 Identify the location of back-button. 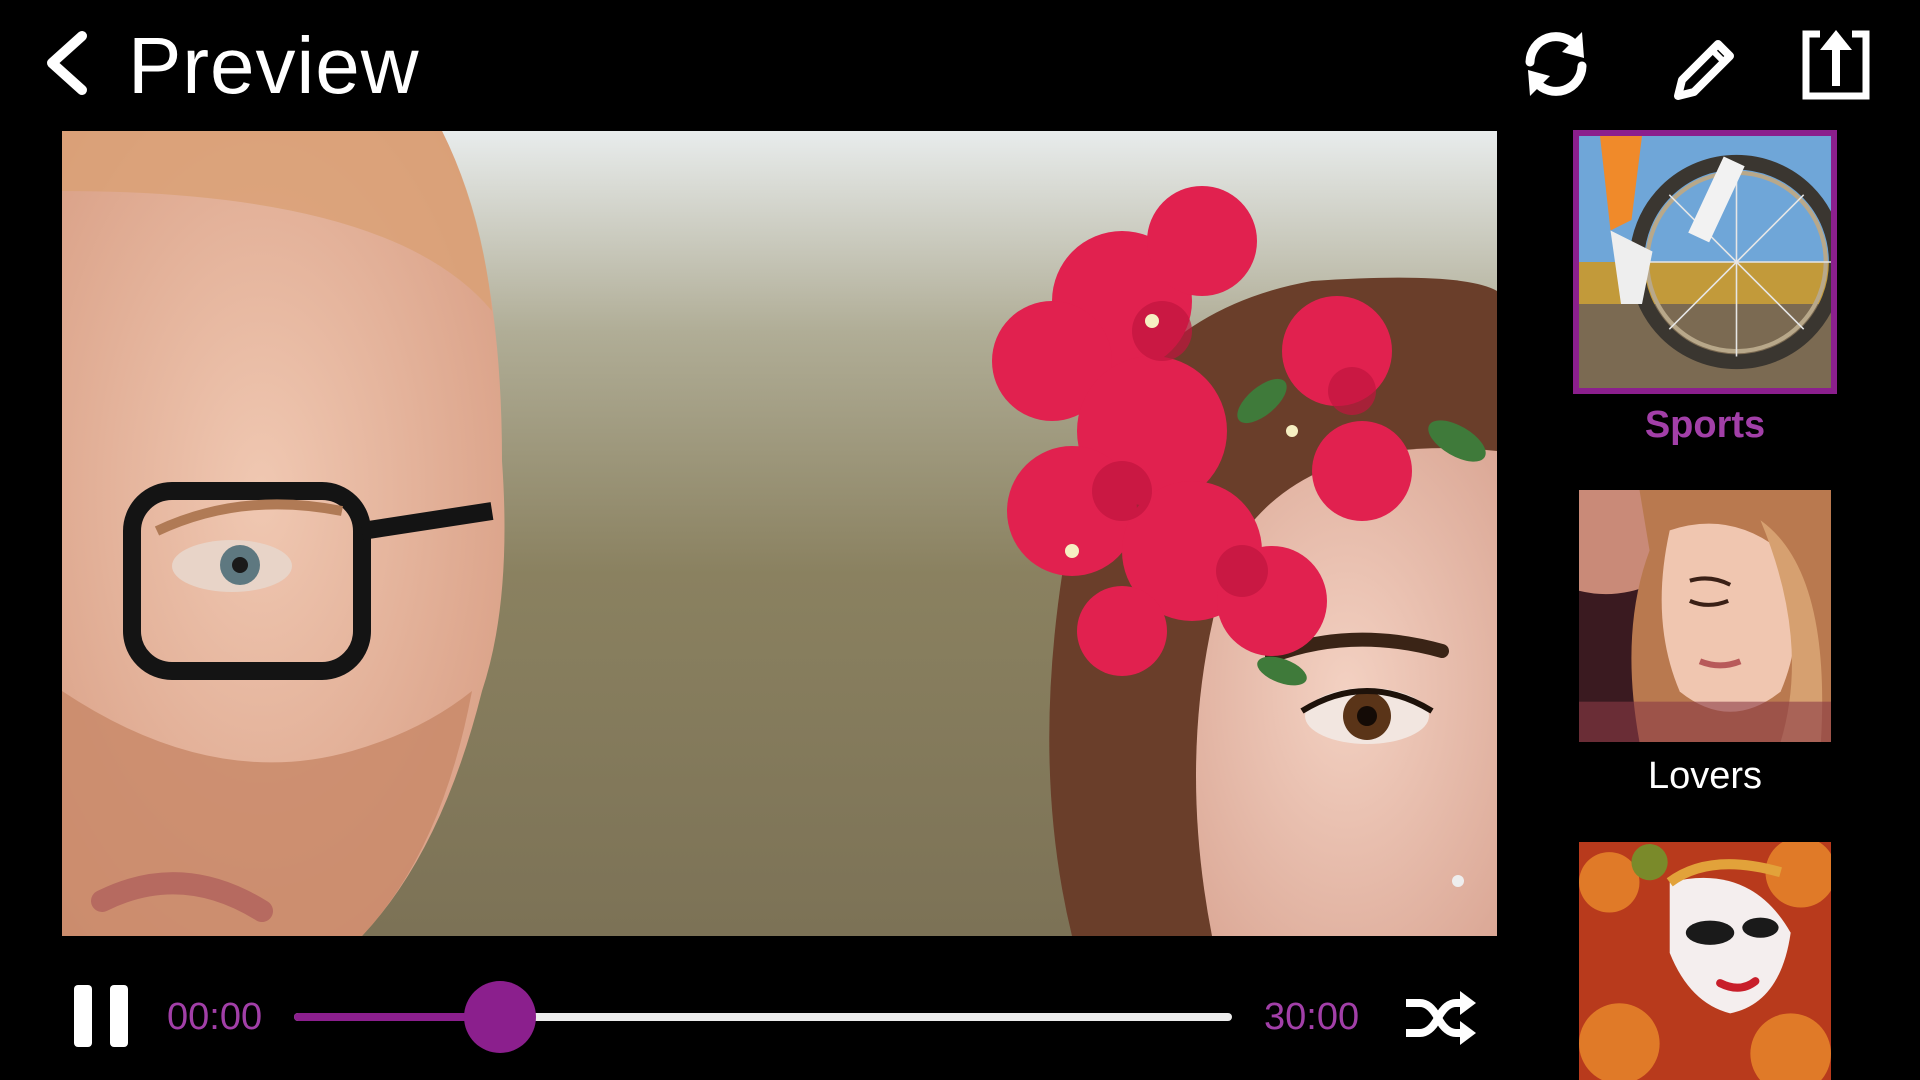
(68, 63).